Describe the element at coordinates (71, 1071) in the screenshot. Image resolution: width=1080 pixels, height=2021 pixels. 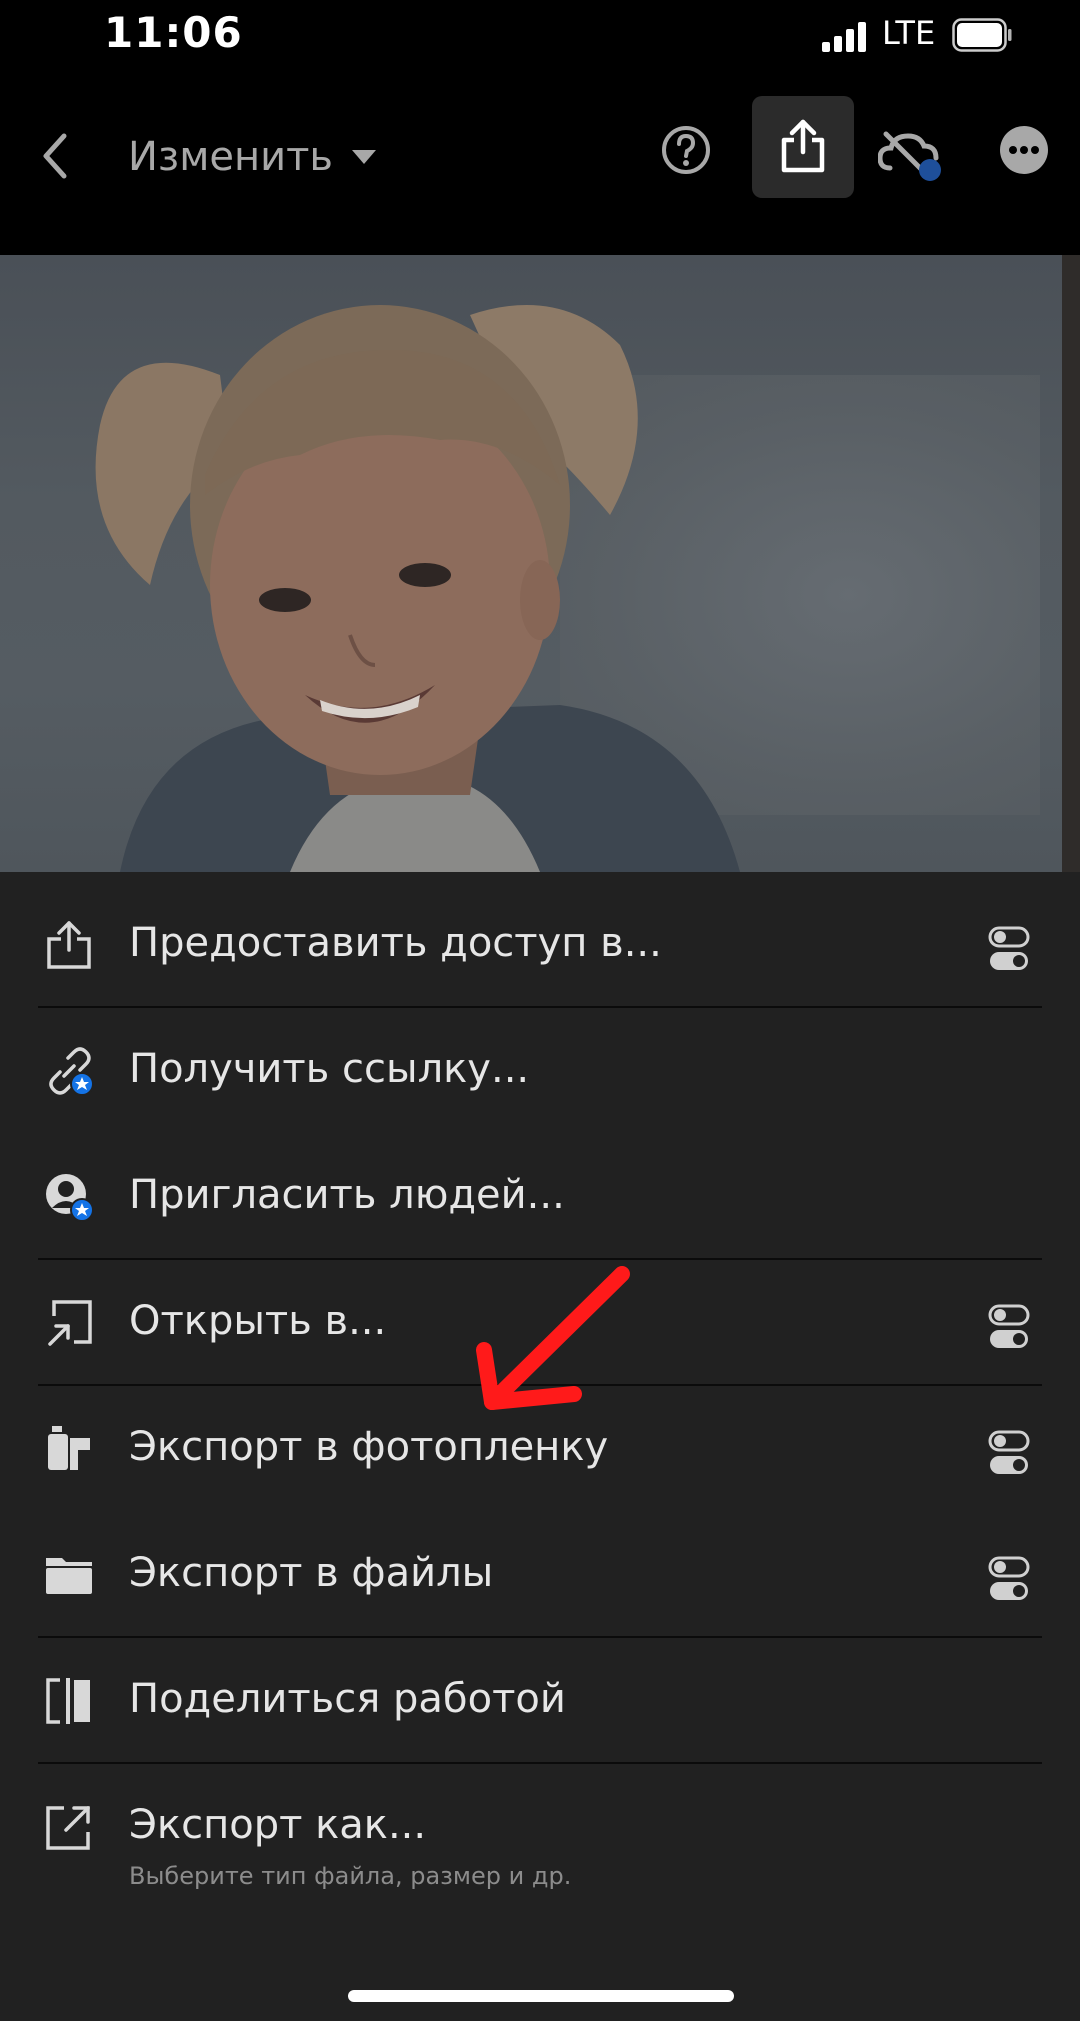
I see `link-premium-icon` at that location.